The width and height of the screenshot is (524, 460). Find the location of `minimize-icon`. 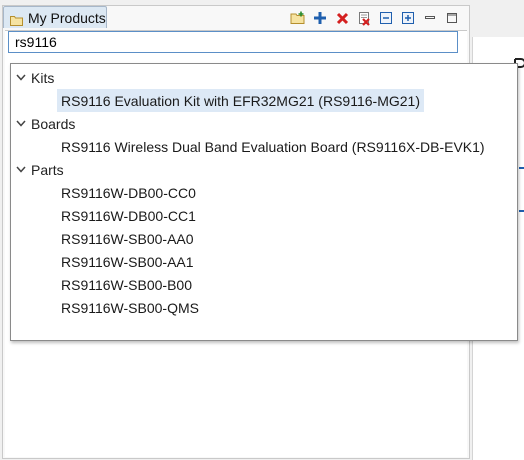

minimize-icon is located at coordinates (430, 18).